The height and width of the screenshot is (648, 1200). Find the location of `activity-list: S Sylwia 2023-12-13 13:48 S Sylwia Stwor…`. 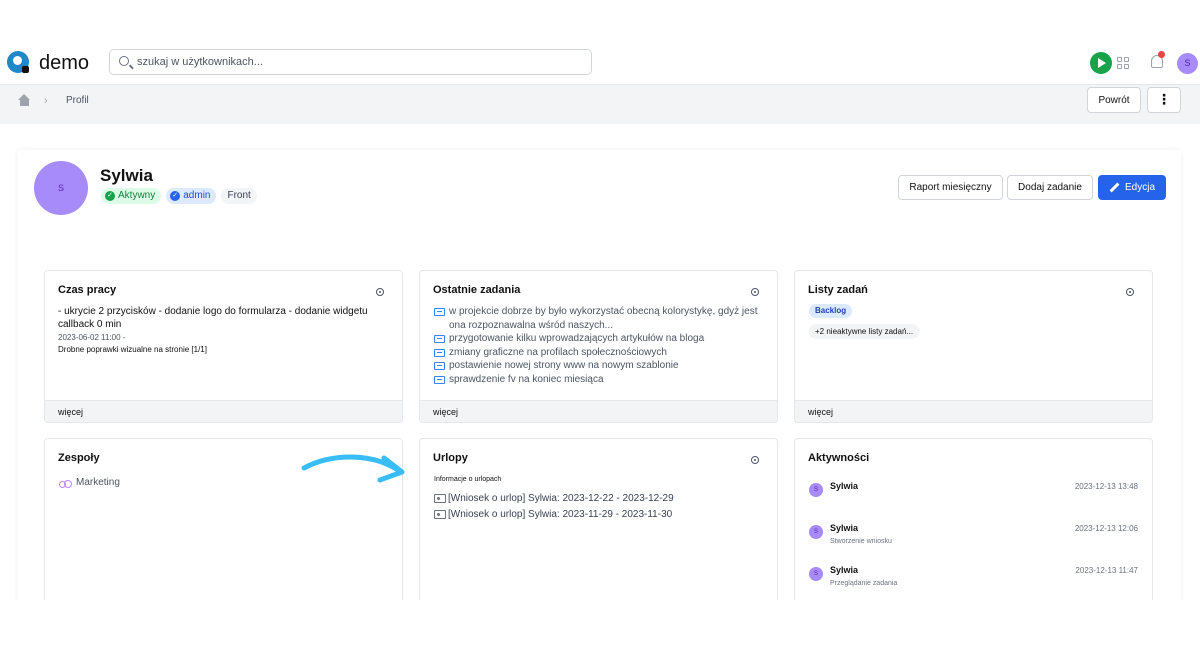

activity-list: S Sylwia 2023-12-13 13:48 S Sylwia Stwor… is located at coordinates (976, 542).